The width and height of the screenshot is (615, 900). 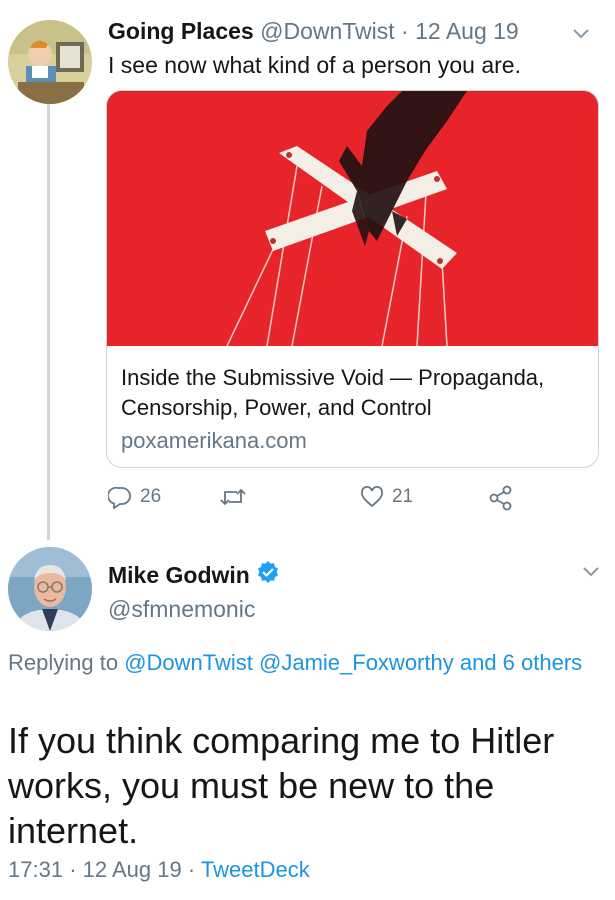 I want to click on retweet-icon, so click(x=233, y=497).